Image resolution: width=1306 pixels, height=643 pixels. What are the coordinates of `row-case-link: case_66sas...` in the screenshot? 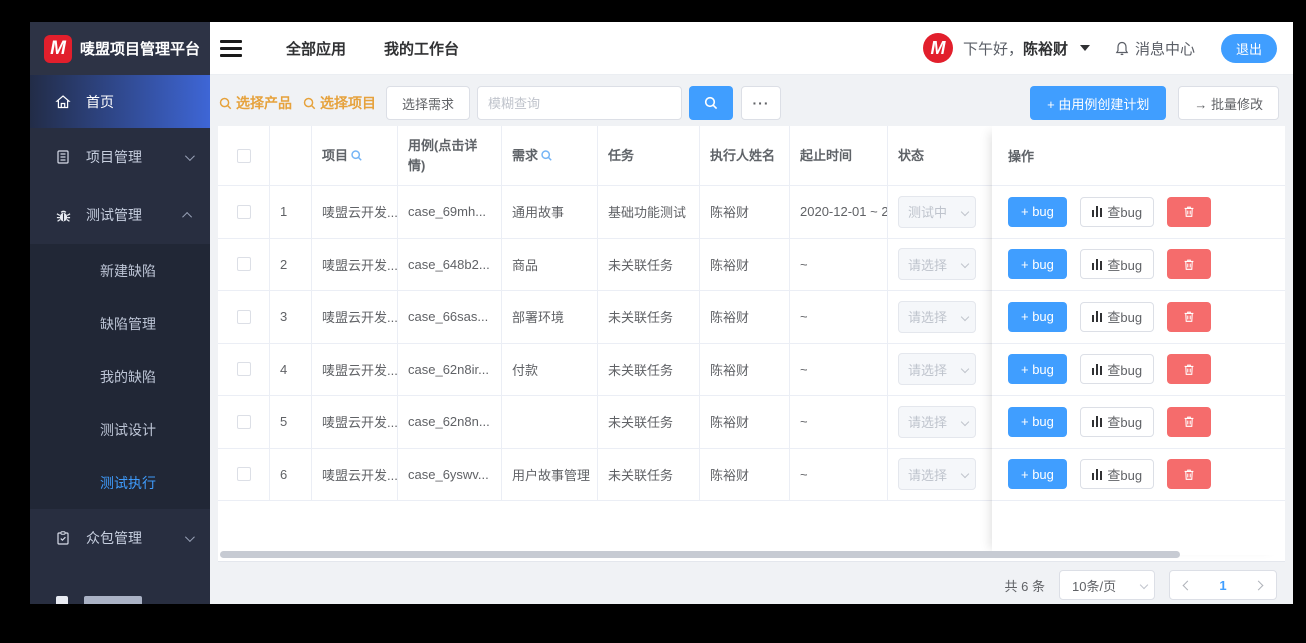 It's located at (450, 317).